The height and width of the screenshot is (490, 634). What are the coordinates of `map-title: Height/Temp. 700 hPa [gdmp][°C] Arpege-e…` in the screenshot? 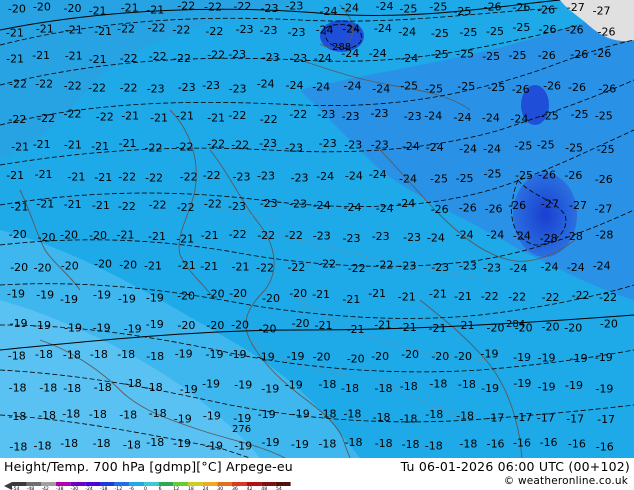 It's located at (148, 466).